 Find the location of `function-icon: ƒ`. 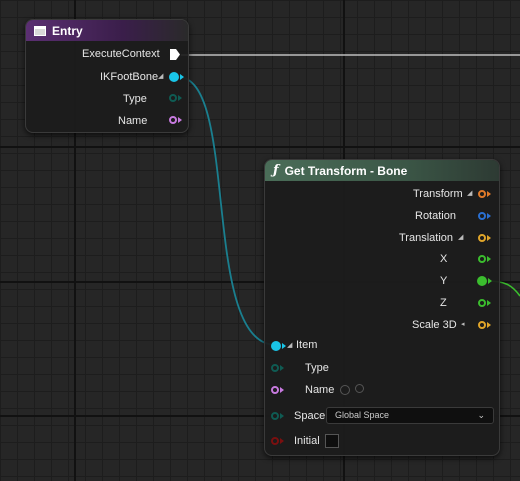

function-icon: ƒ is located at coordinates (276, 170).